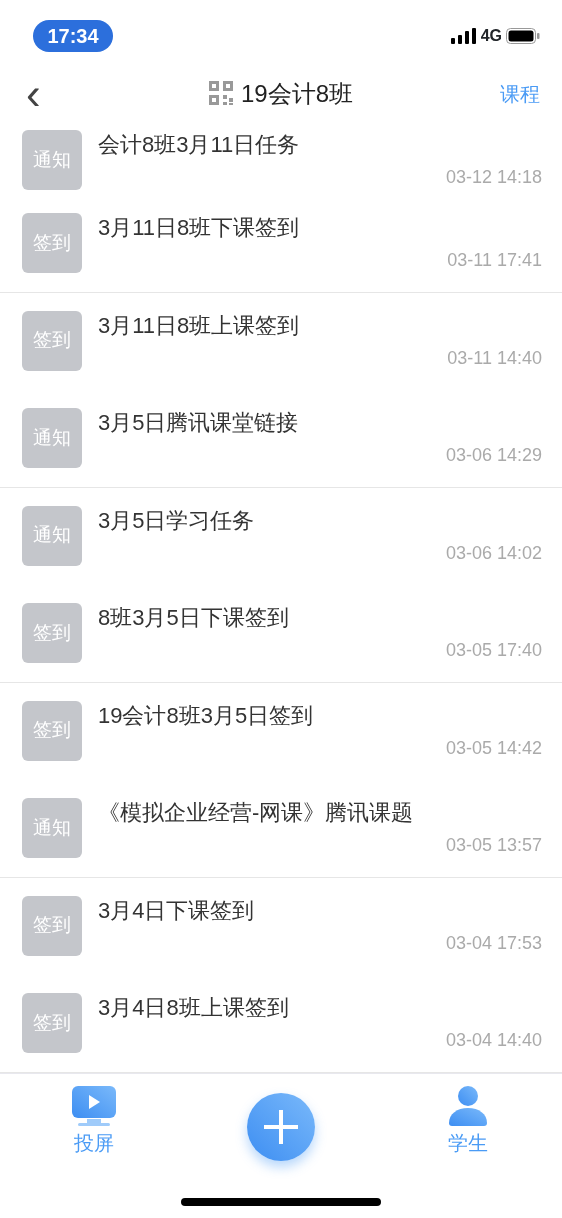  I want to click on item-title: 3月11日8班下课签到, so click(199, 228).